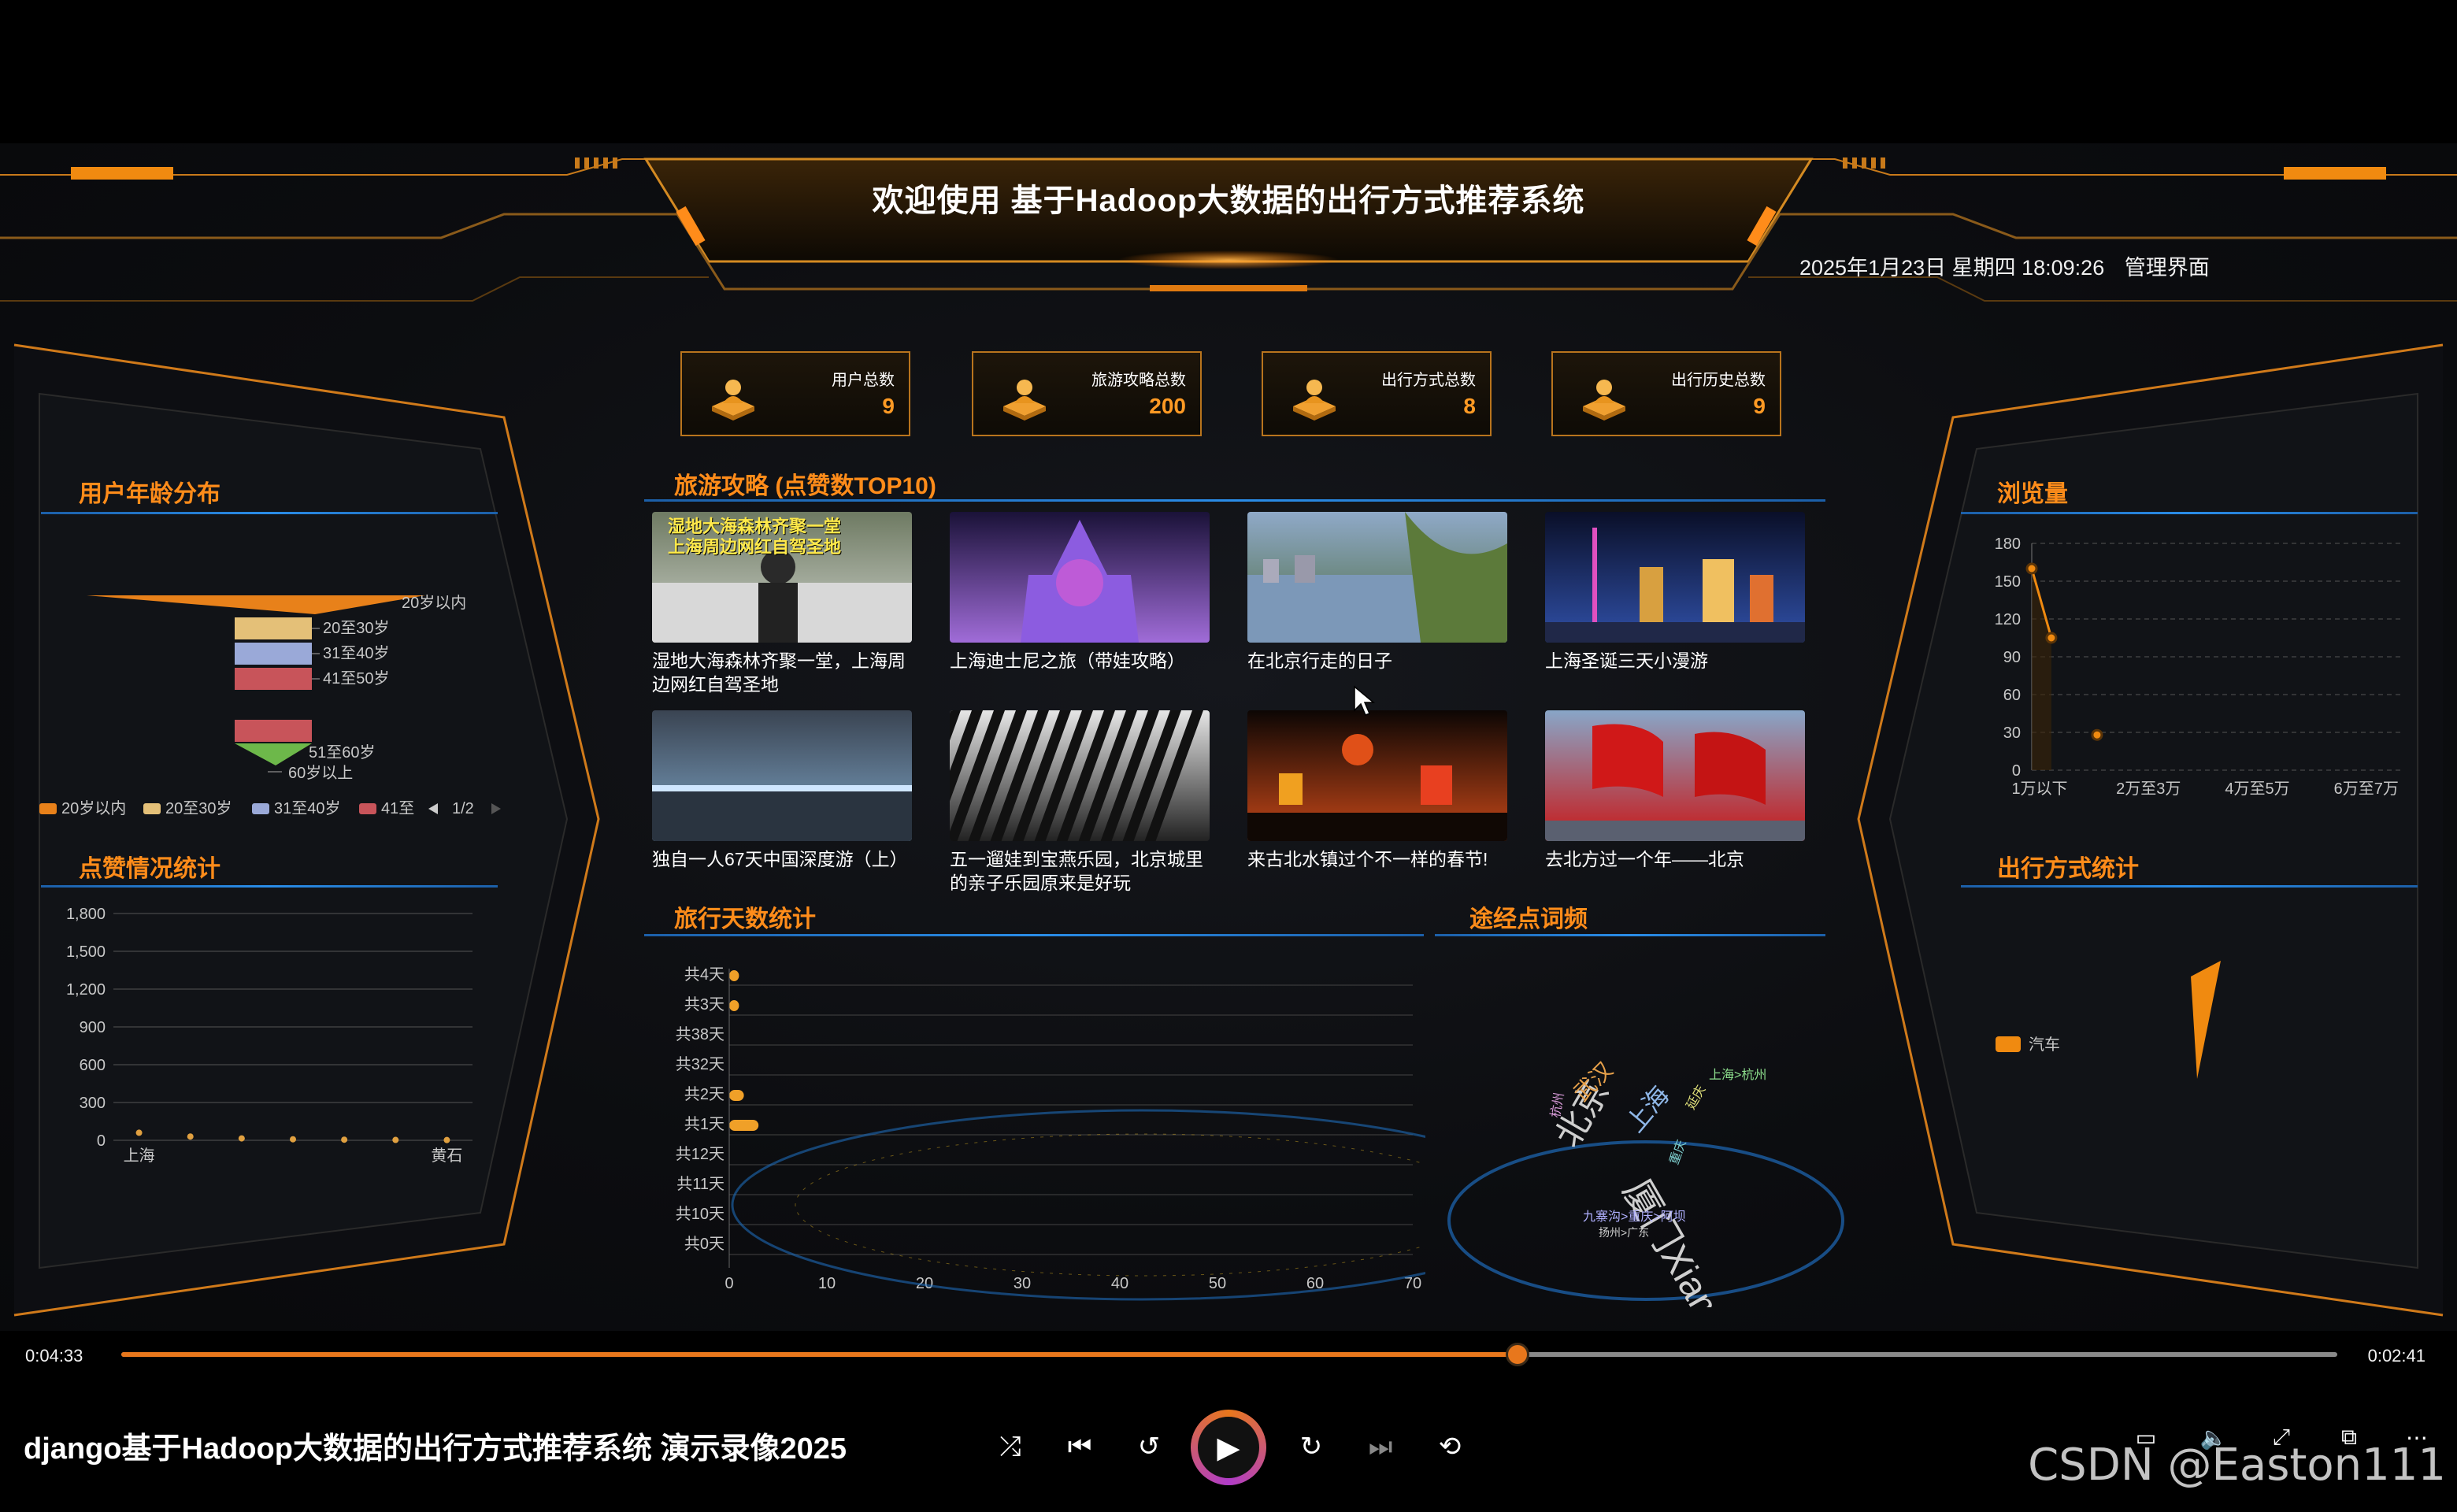 Image resolution: width=2457 pixels, height=1512 pixels. I want to click on funnel-legend-label: 20岁以内, so click(93, 808).